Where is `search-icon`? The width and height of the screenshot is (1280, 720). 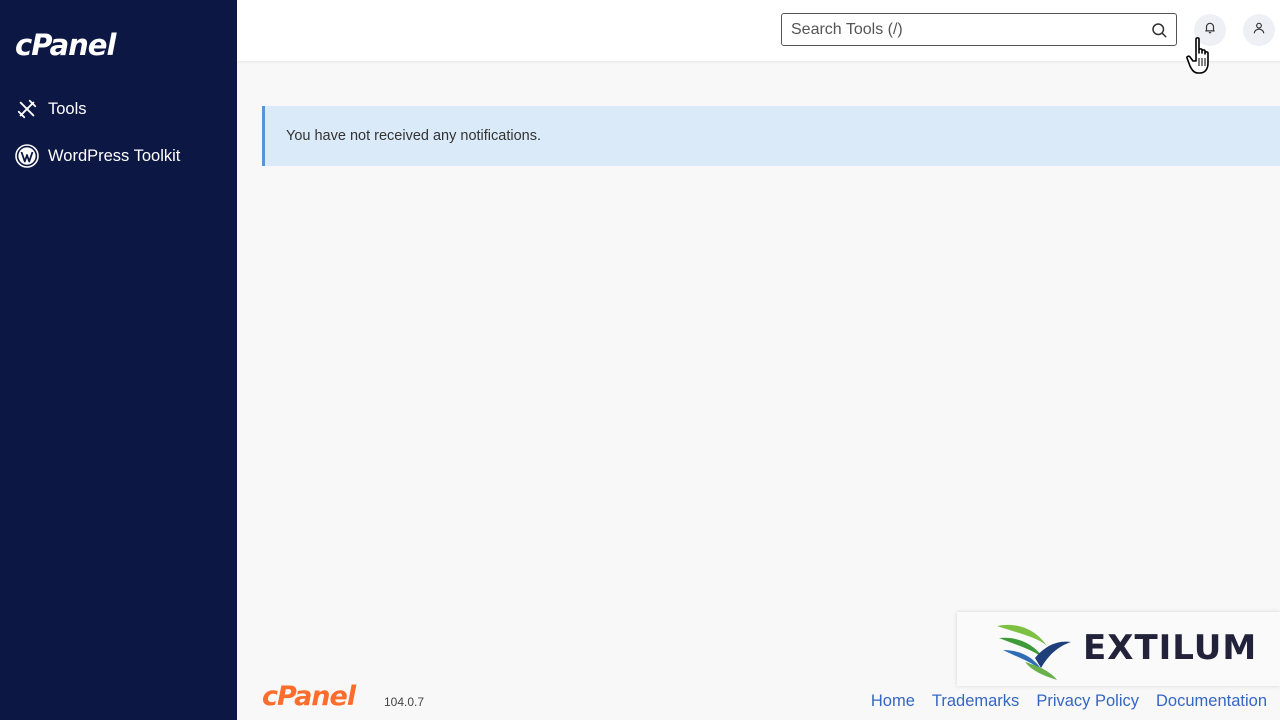
search-icon is located at coordinates (1159, 30).